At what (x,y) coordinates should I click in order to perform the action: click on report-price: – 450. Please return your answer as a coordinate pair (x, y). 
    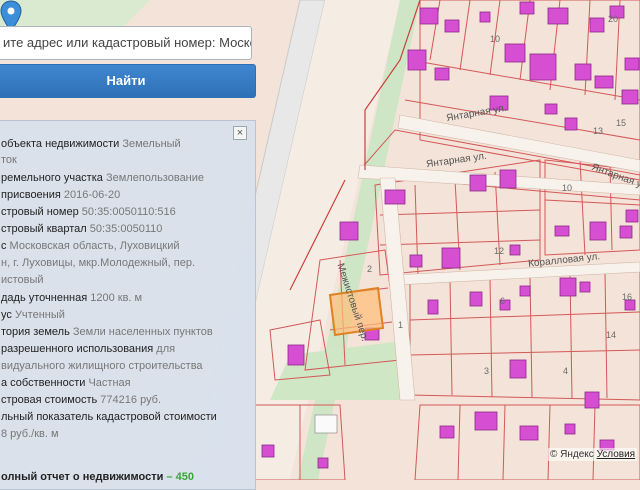
    Looking at the image, I should click on (178, 477).